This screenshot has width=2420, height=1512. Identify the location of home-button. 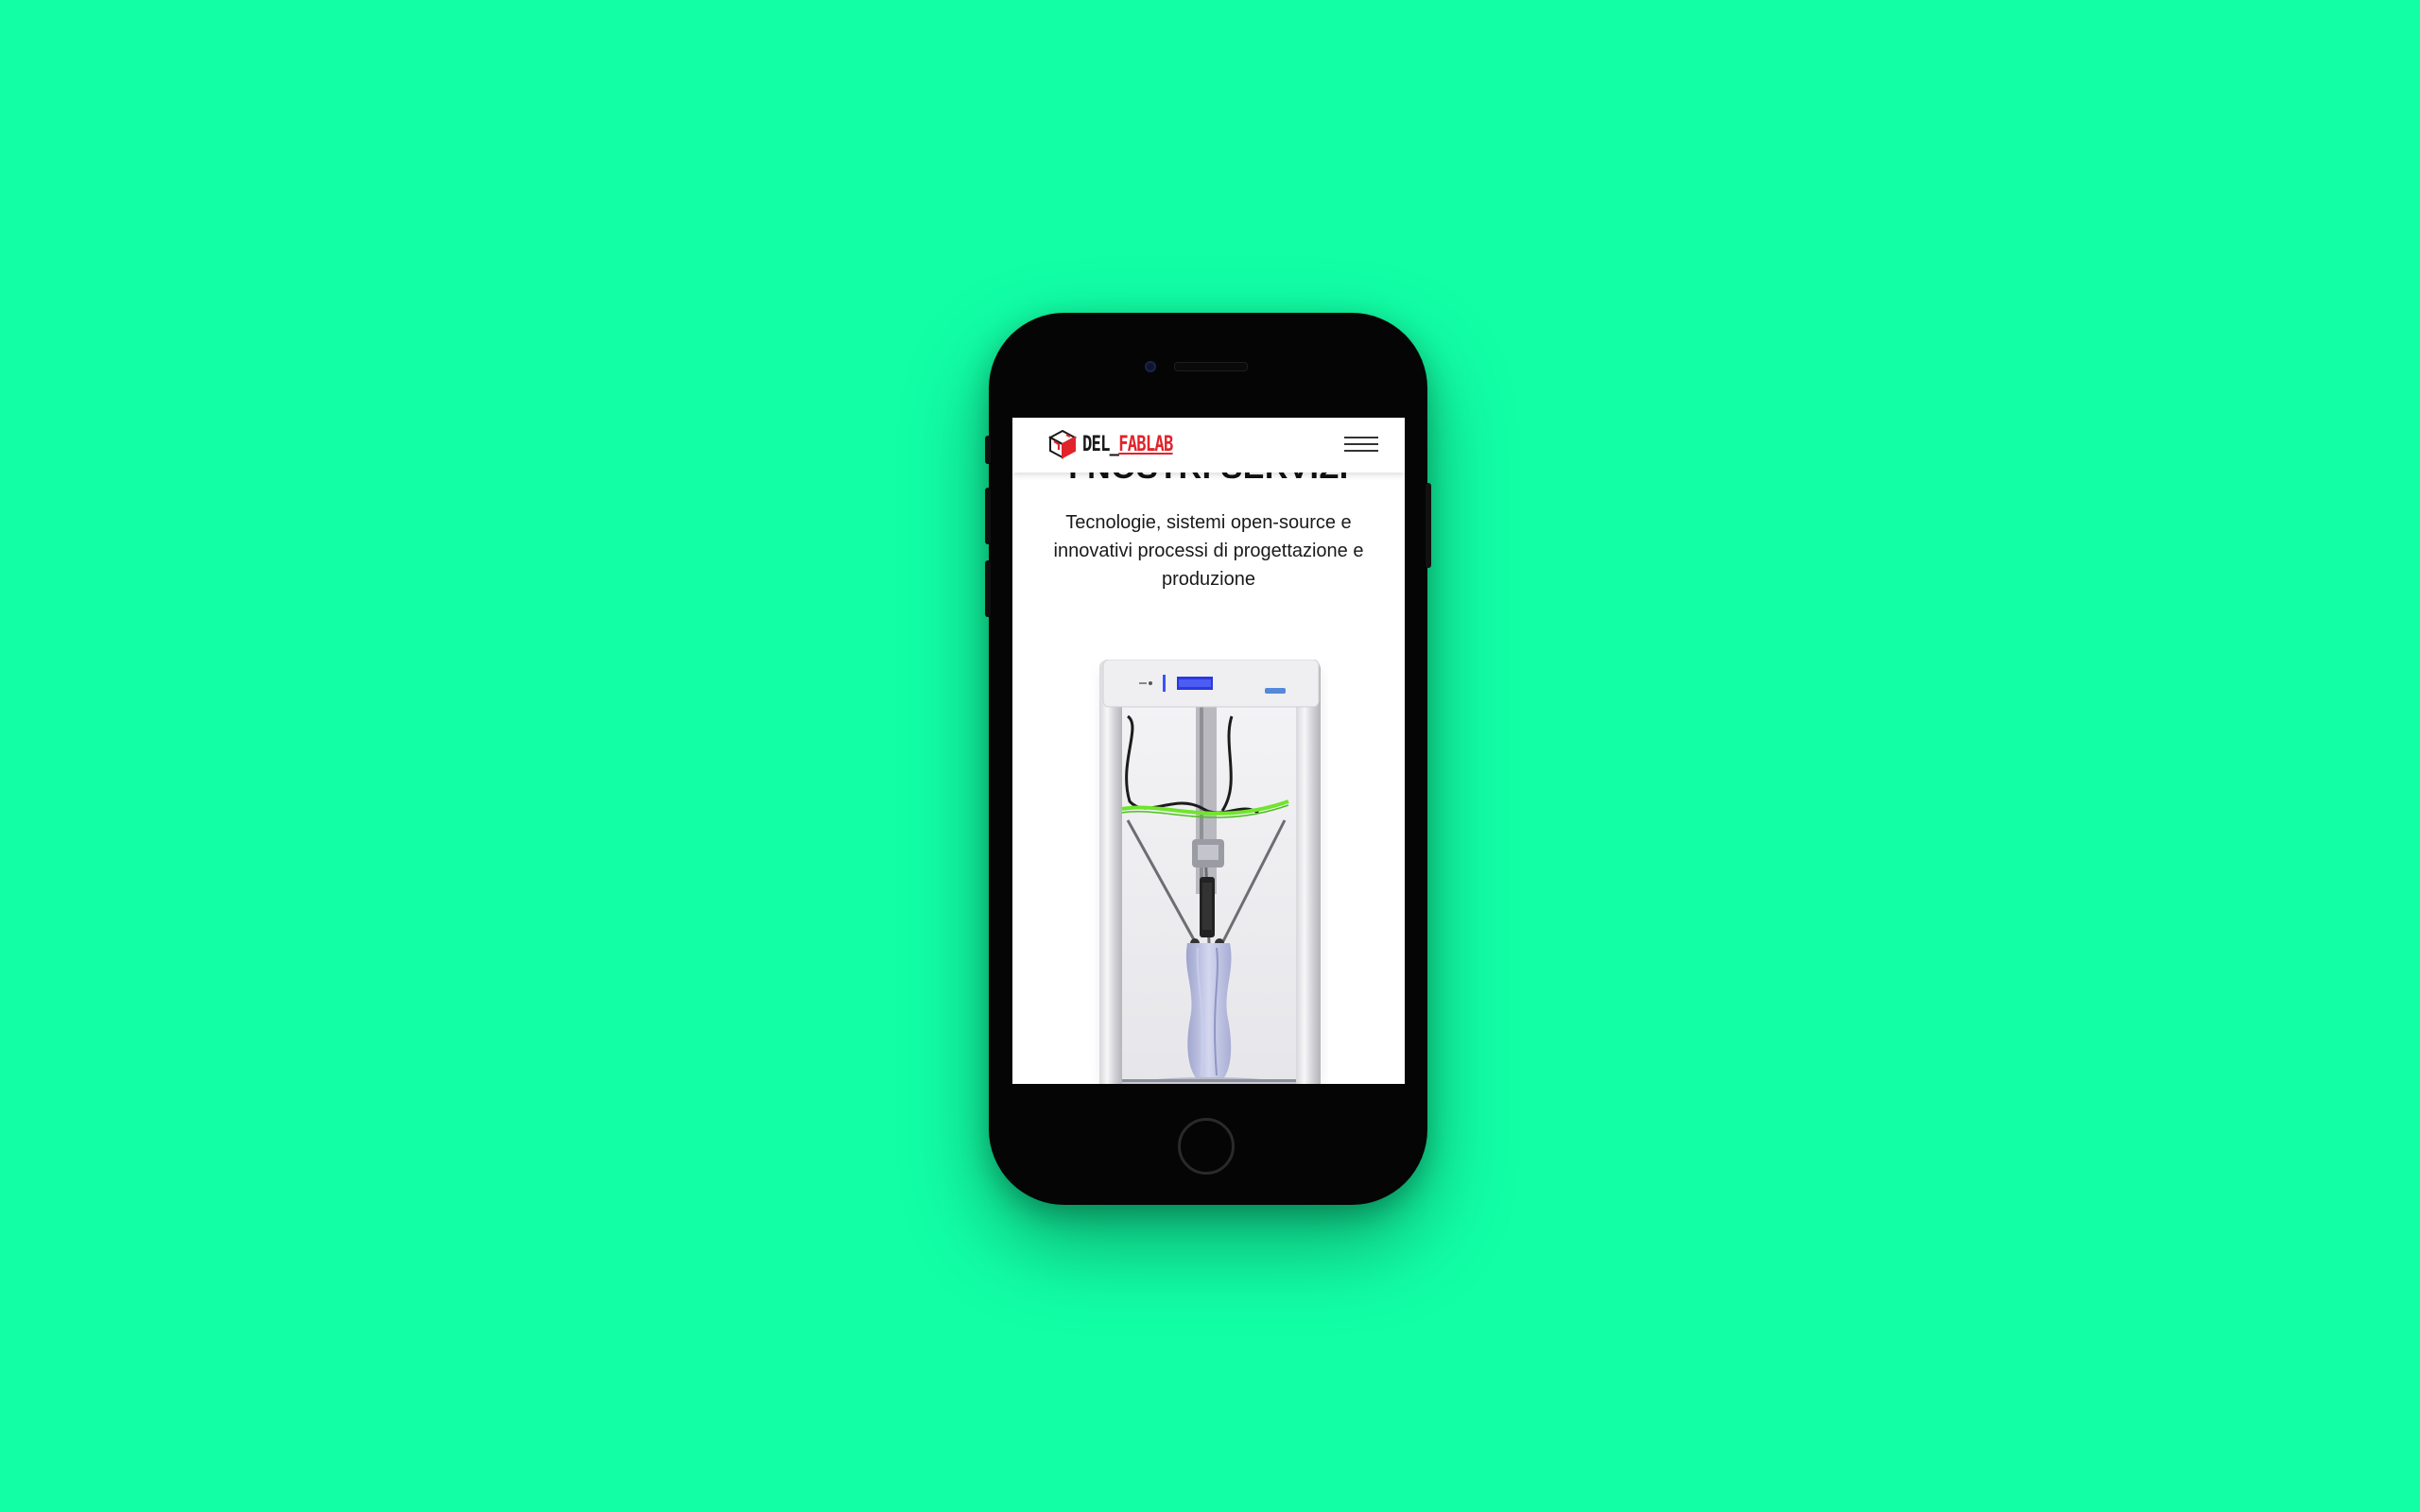
(1206, 1146).